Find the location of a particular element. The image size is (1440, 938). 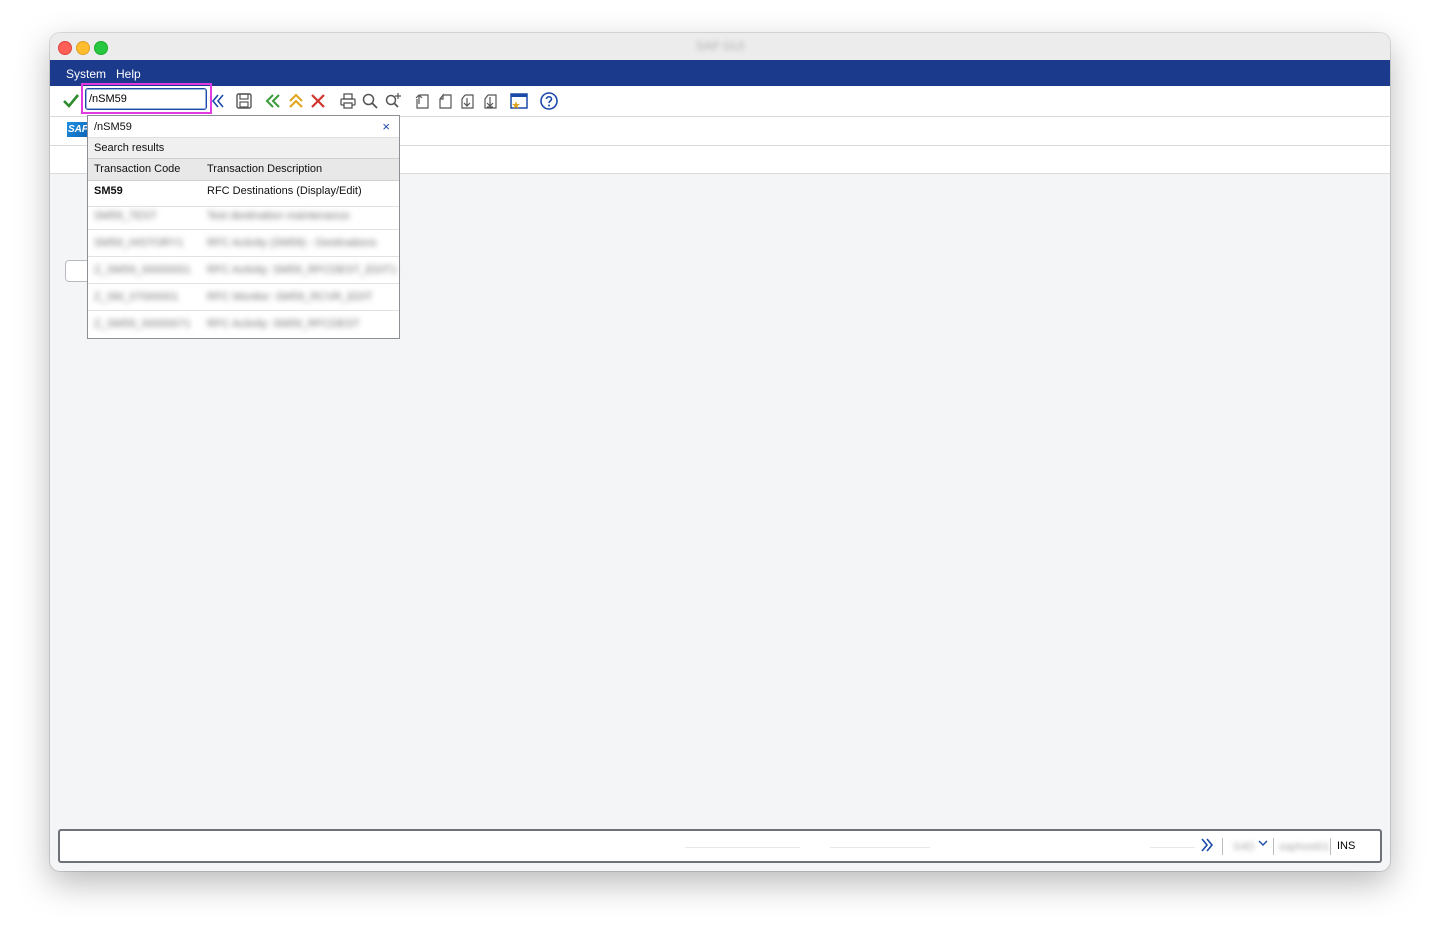

title-bar: SAP GUI is located at coordinates (720, 47).